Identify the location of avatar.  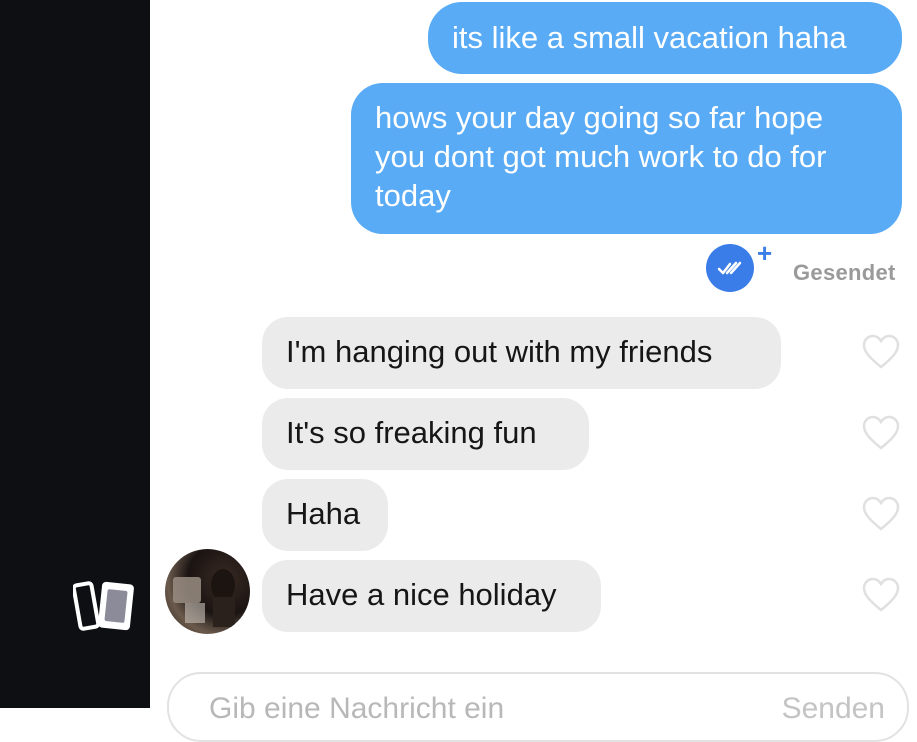
(207, 591).